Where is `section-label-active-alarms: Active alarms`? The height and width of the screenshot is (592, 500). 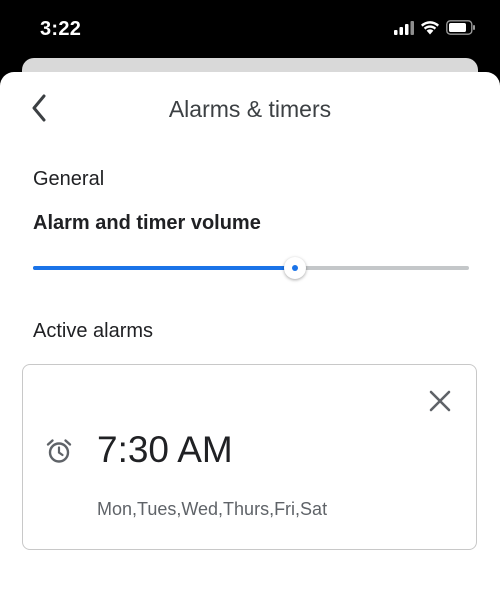 section-label-active-alarms: Active alarms is located at coordinates (93, 331).